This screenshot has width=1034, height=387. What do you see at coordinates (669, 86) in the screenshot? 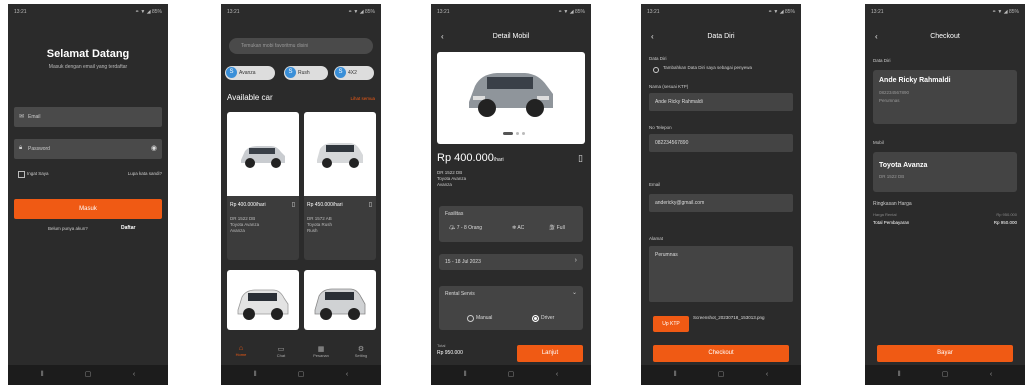
I see `name-label: Nama (sesuai KTP)` at bounding box center [669, 86].